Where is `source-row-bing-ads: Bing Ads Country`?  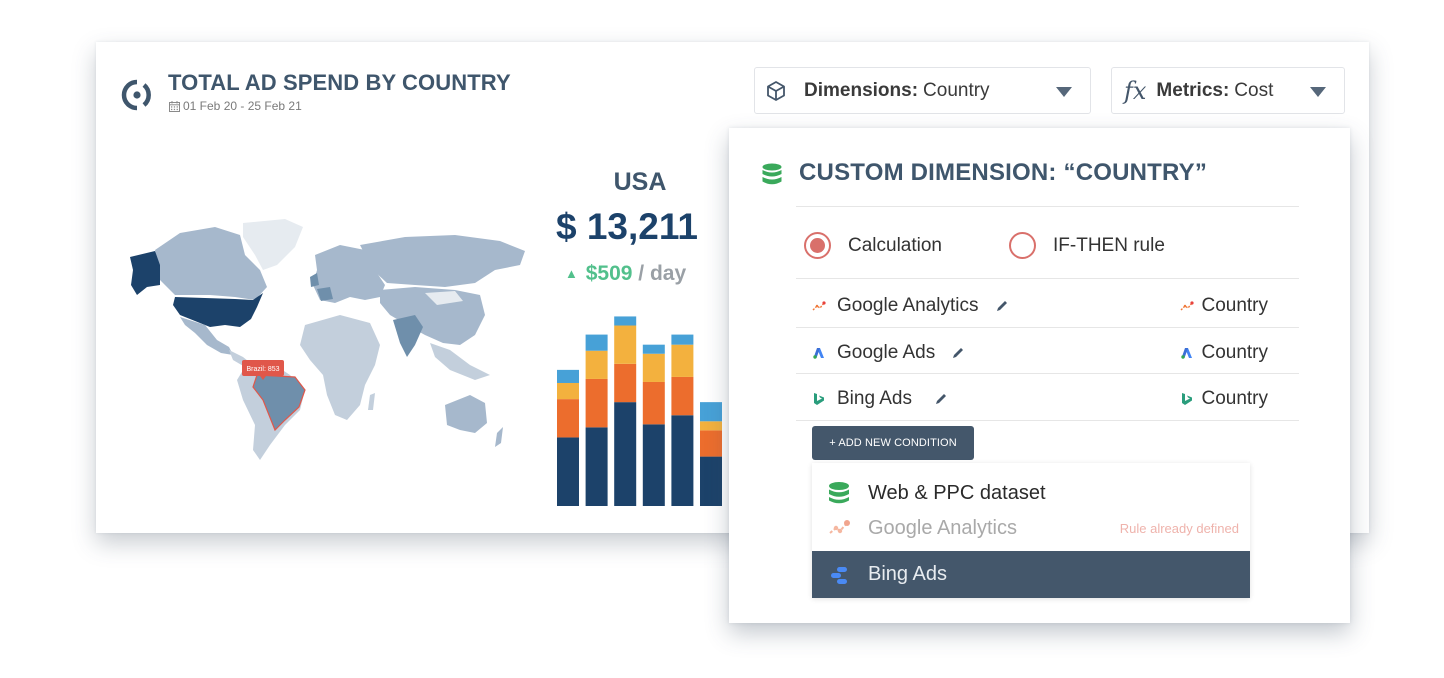 source-row-bing-ads: Bing Ads Country is located at coordinates (1055, 399).